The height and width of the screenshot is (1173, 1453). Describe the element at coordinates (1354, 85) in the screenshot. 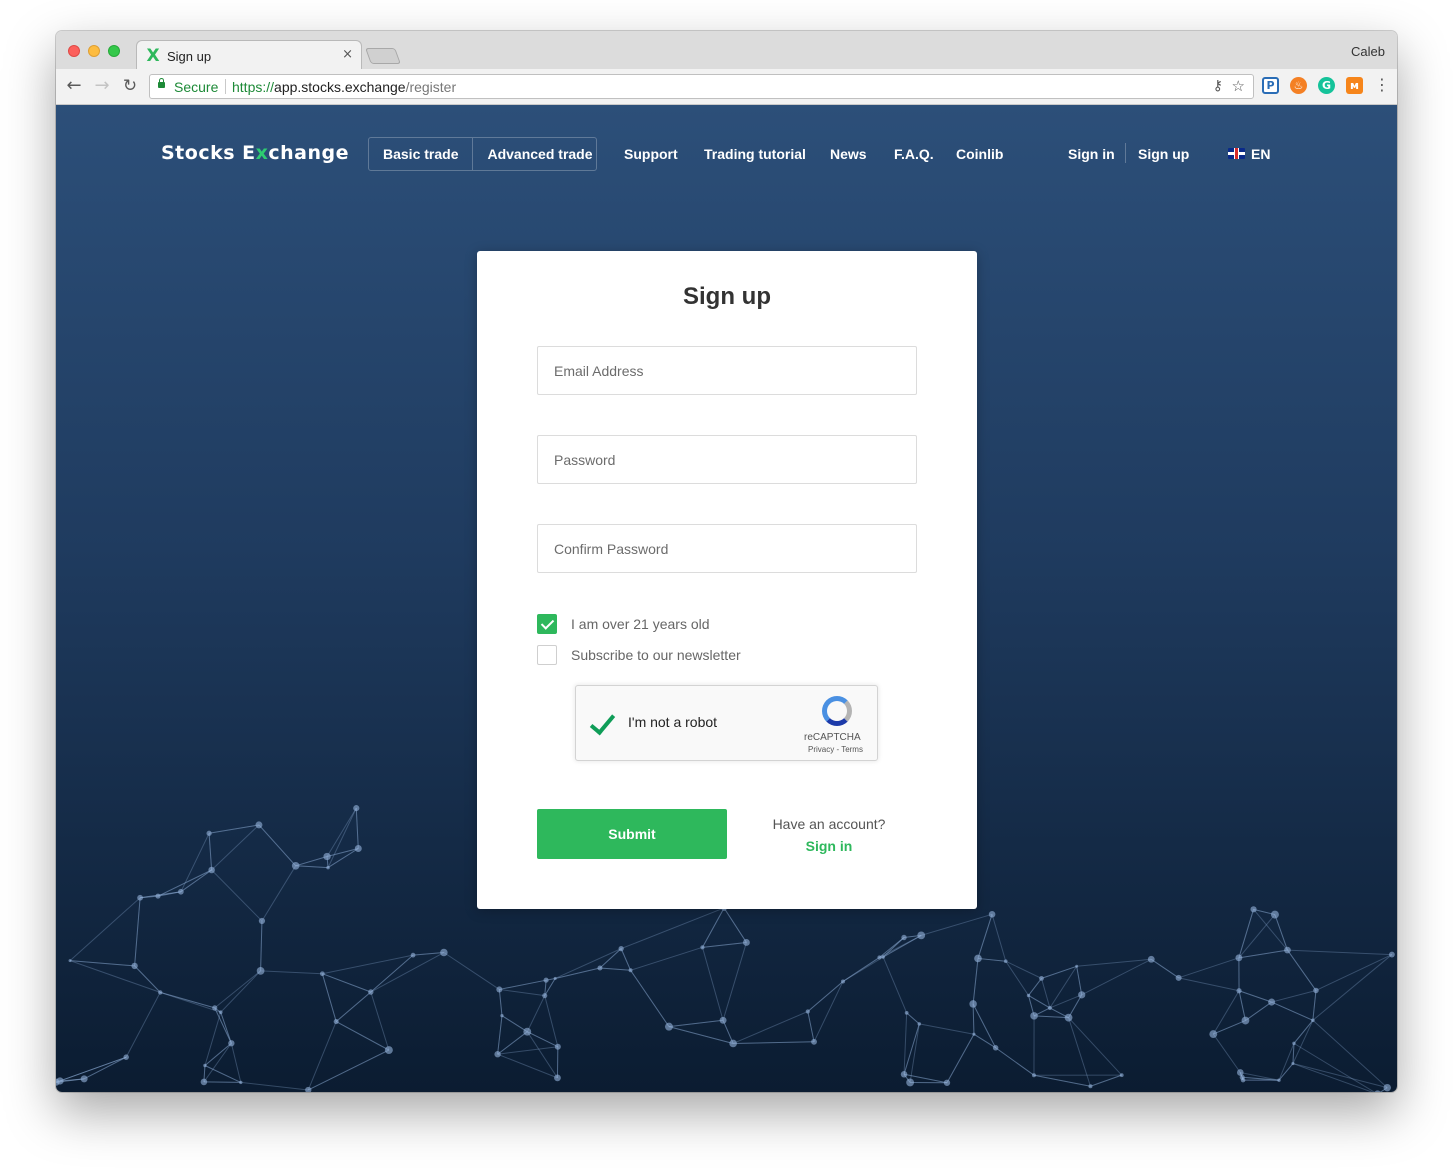

I see `metamask-icon: ᴍ` at that location.